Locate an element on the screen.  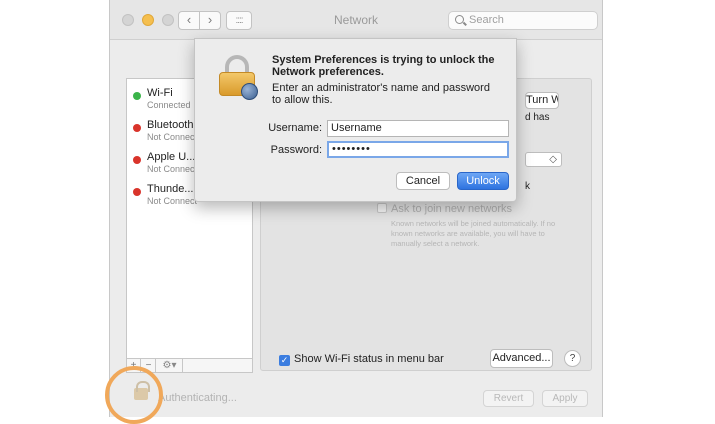
ask-to-join-label: Ask to join new networks is located at coordinates (452, 209).